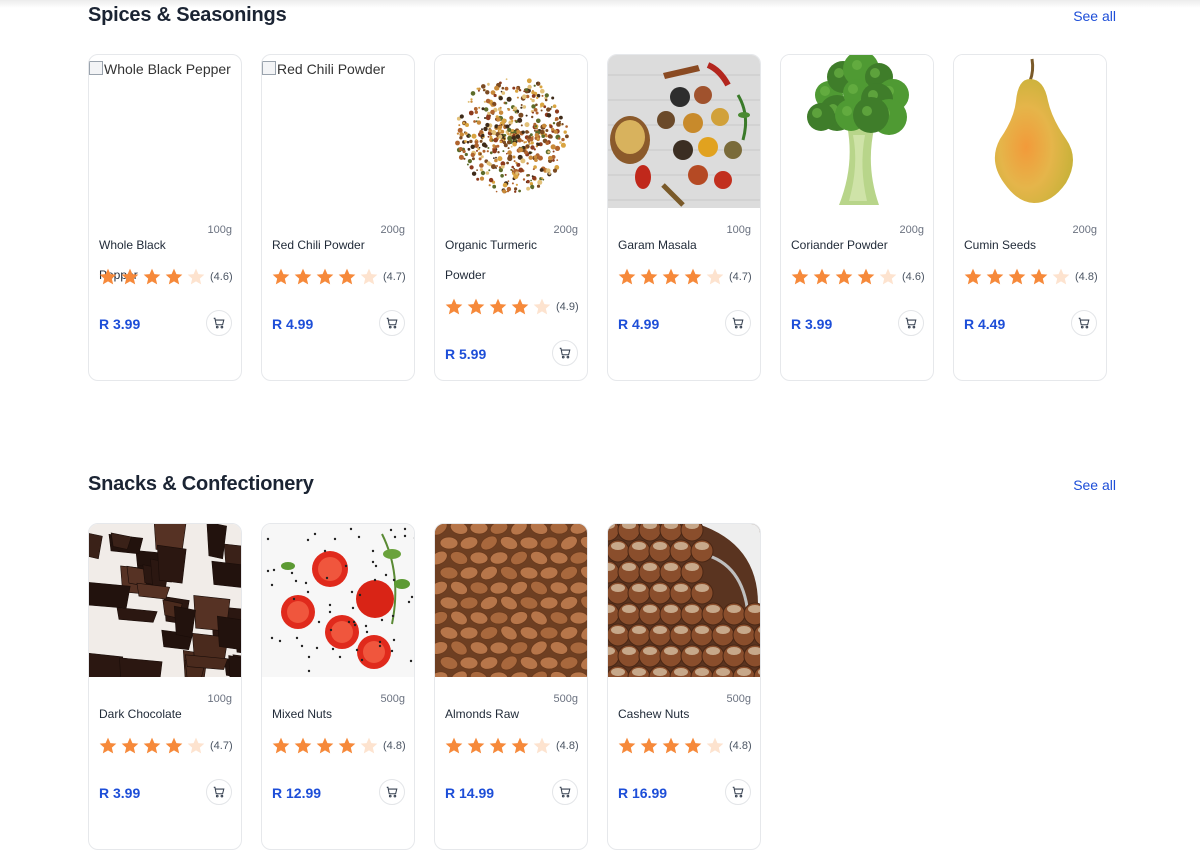 The width and height of the screenshot is (1200, 850). I want to click on product-price: R 14.99, so click(470, 793).